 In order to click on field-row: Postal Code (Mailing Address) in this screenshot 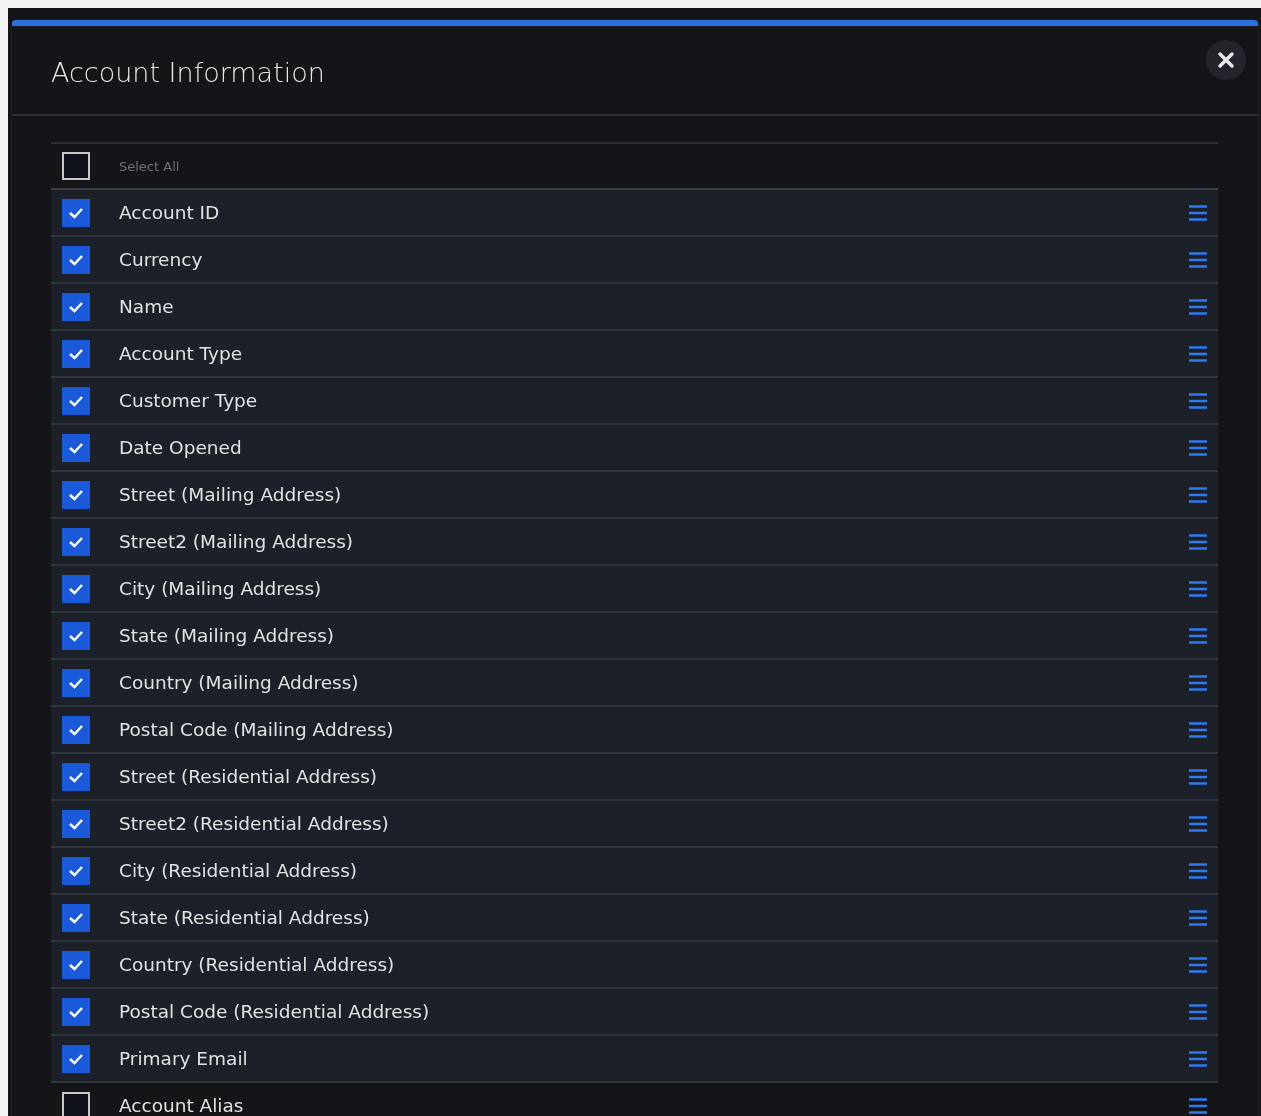, I will do `click(634, 730)`.